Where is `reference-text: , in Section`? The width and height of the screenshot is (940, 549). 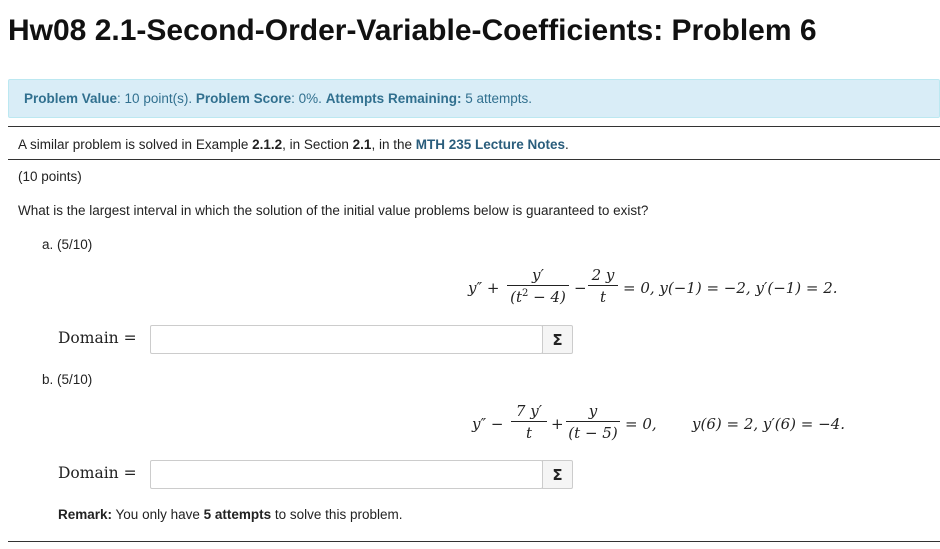 reference-text: , in Section is located at coordinates (317, 144).